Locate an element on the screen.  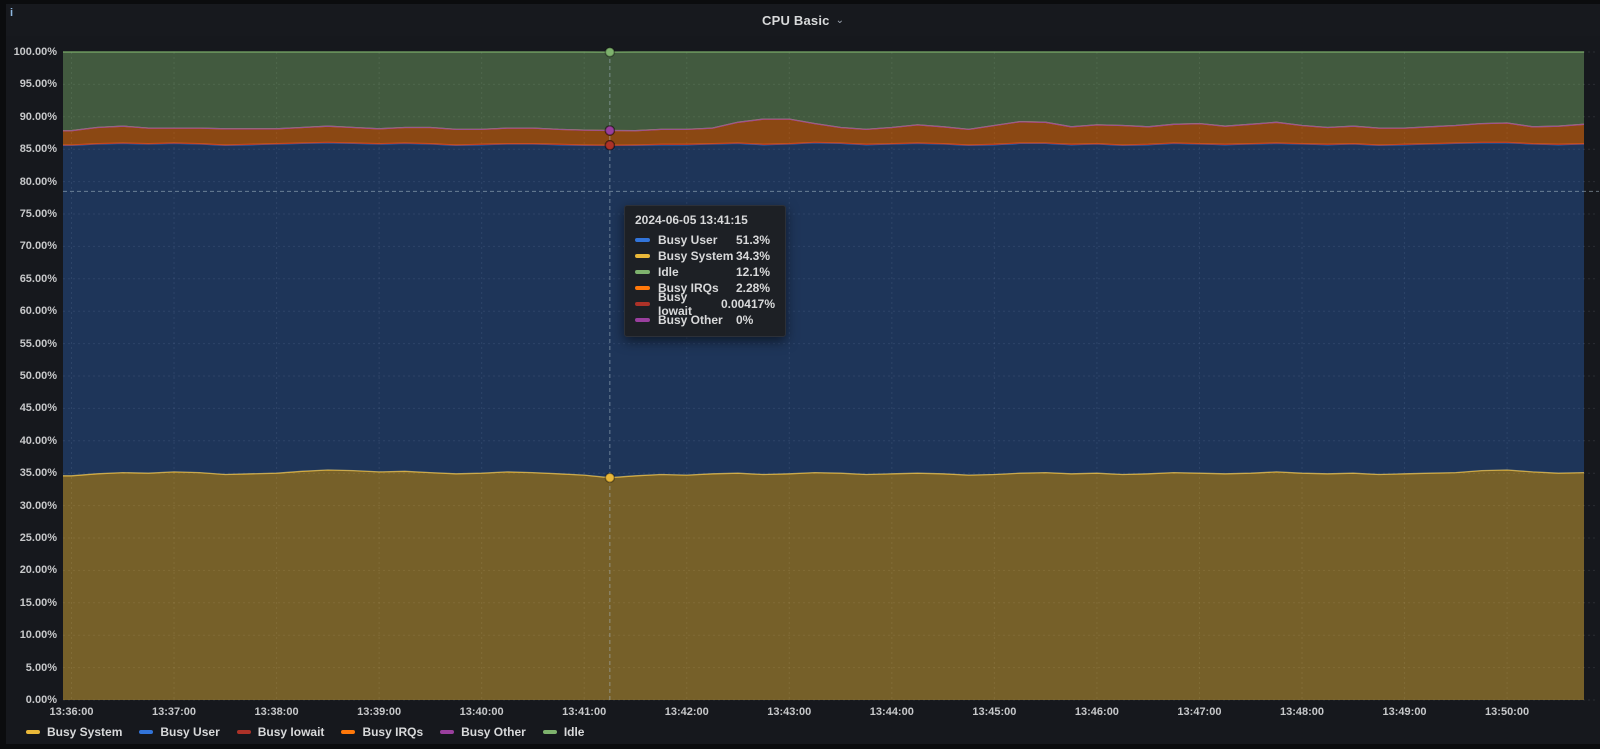
x-axis-label: 13:41:00 is located at coordinates (584, 712).